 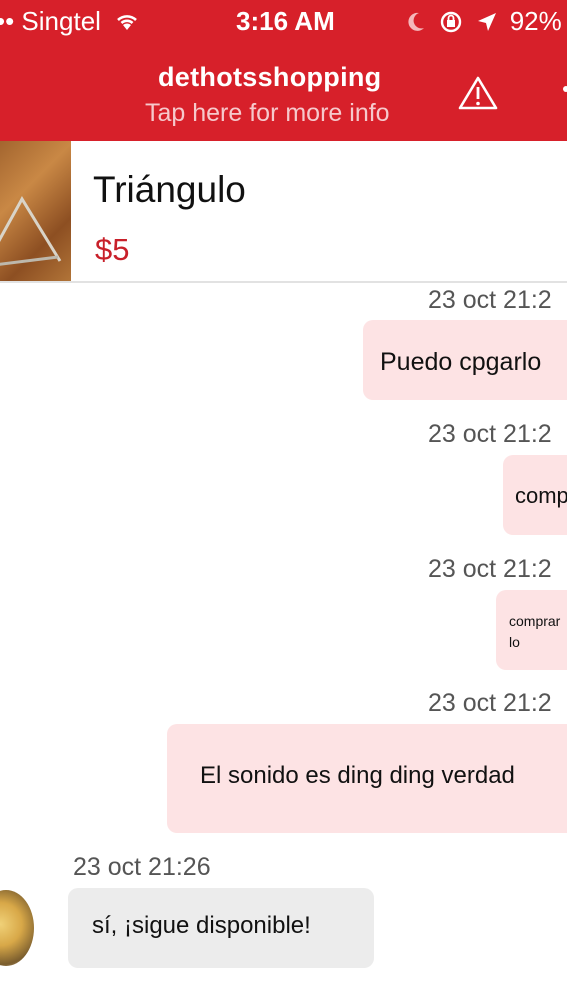 What do you see at coordinates (283, 212) in the screenshot?
I see `product-card: Triángulo $5` at bounding box center [283, 212].